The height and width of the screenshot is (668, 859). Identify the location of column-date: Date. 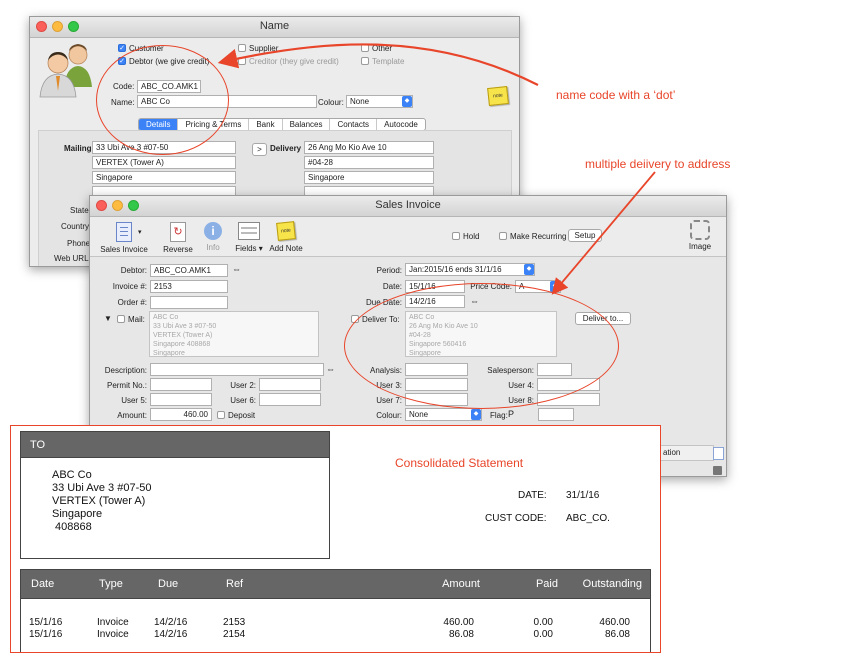
(43, 584).